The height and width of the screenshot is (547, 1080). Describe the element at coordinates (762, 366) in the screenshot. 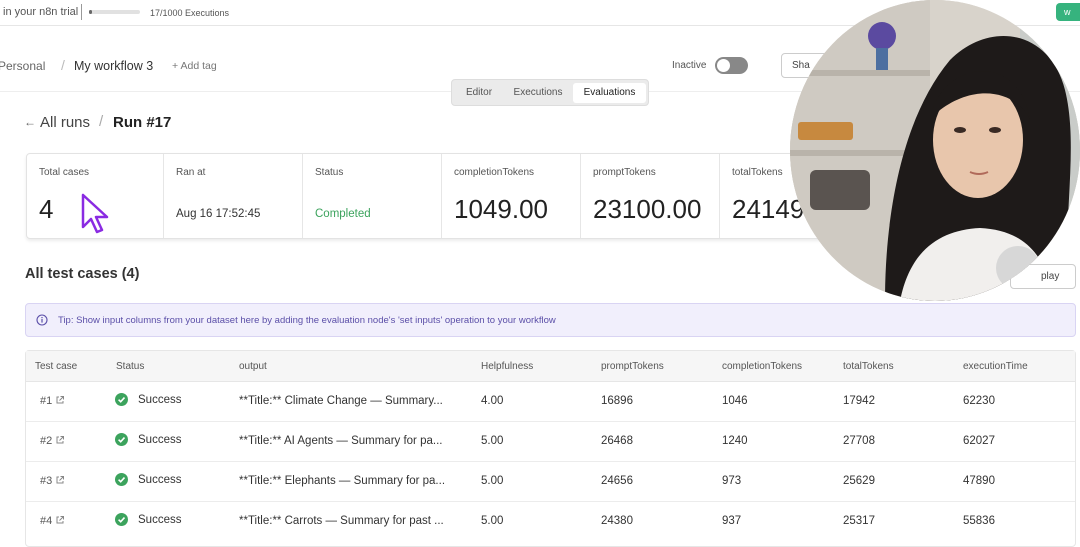

I see `header-completion-tokens: completionTokens` at that location.